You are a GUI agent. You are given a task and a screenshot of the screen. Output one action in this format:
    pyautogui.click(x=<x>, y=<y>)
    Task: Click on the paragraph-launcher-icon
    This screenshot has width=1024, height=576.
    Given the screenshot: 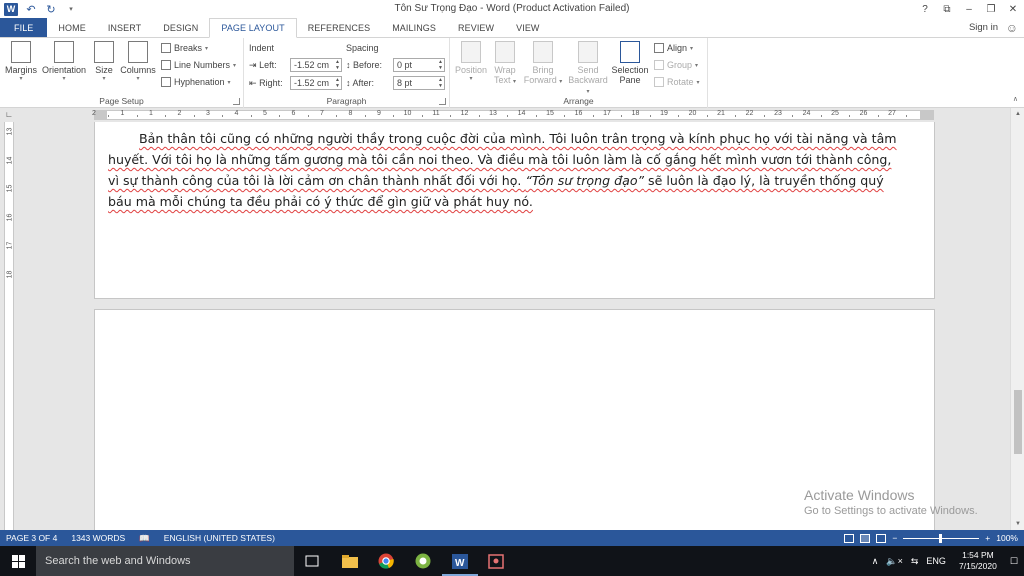 What is the action you would take?
    pyautogui.click(x=442, y=101)
    